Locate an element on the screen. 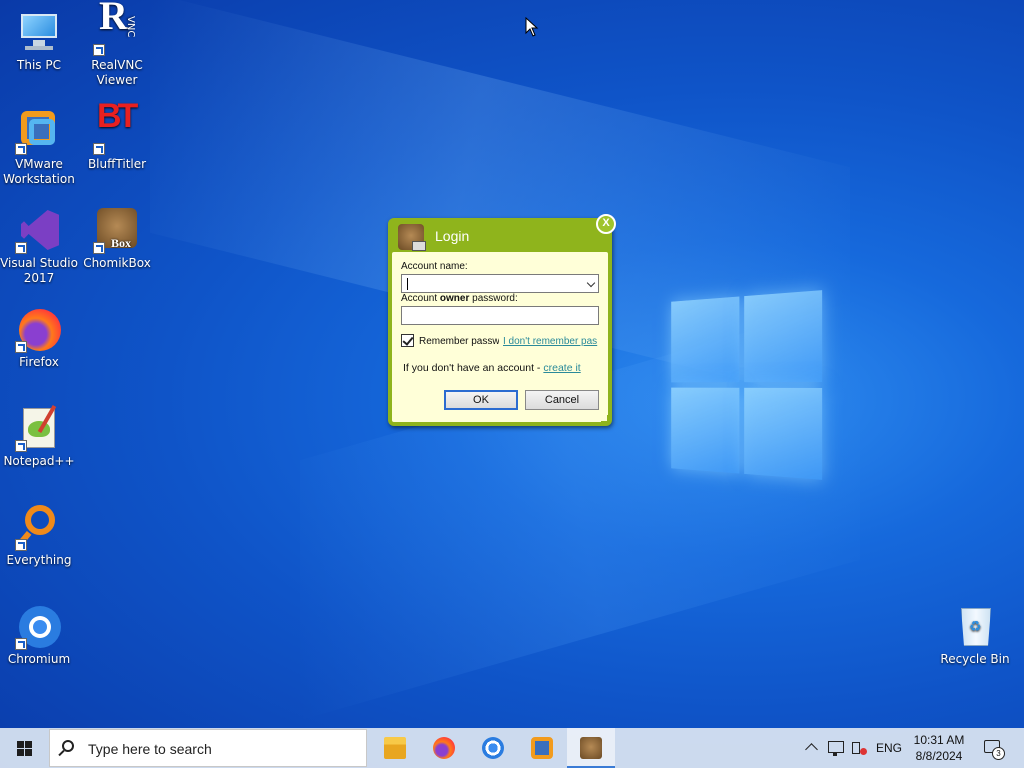  forgot-password-link: I don't remember pas is located at coordinates (551, 341).